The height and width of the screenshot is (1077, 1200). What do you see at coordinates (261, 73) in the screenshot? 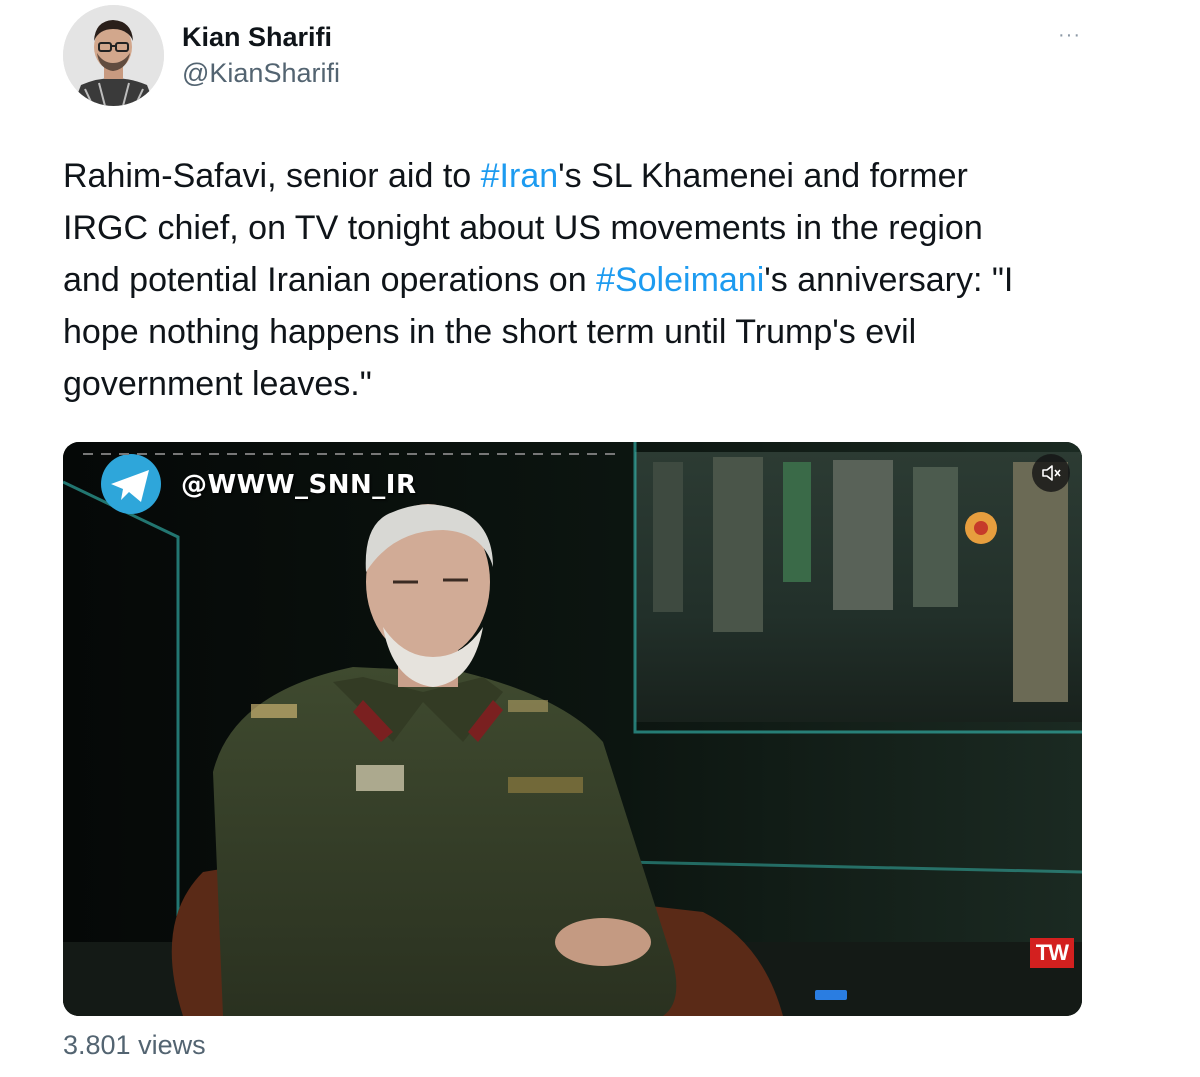
I see `author-handle: @KianSharifi` at bounding box center [261, 73].